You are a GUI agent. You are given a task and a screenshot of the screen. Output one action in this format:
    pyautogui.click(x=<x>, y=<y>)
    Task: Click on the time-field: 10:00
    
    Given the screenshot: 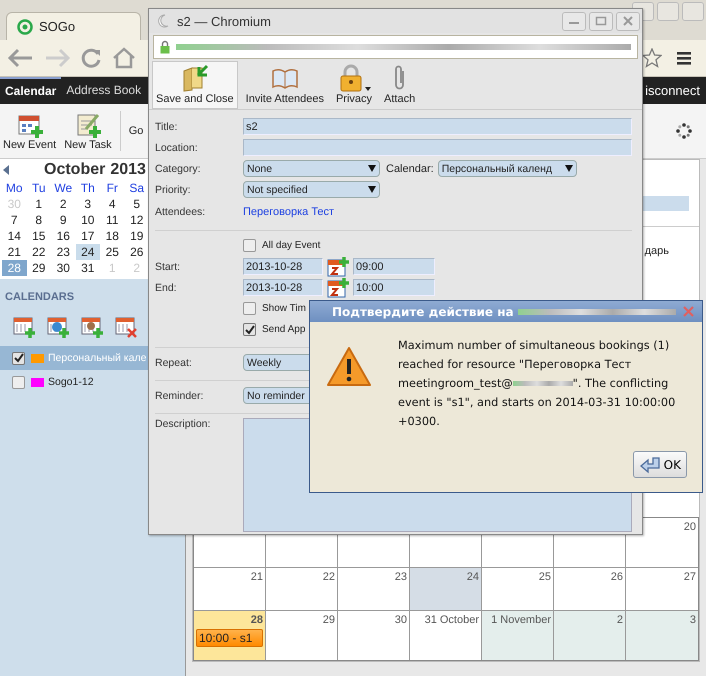 What is the action you would take?
    pyautogui.click(x=394, y=287)
    